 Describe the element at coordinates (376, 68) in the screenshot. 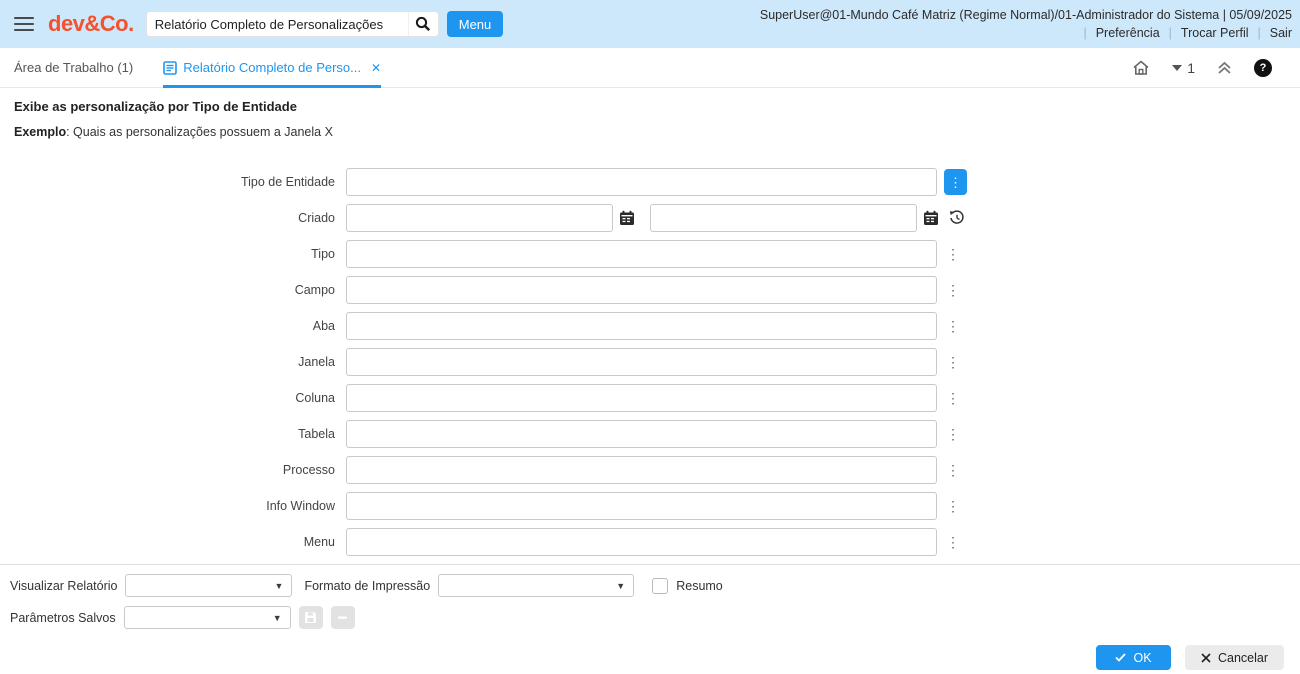

I see `close-tab-icon: ✕` at that location.